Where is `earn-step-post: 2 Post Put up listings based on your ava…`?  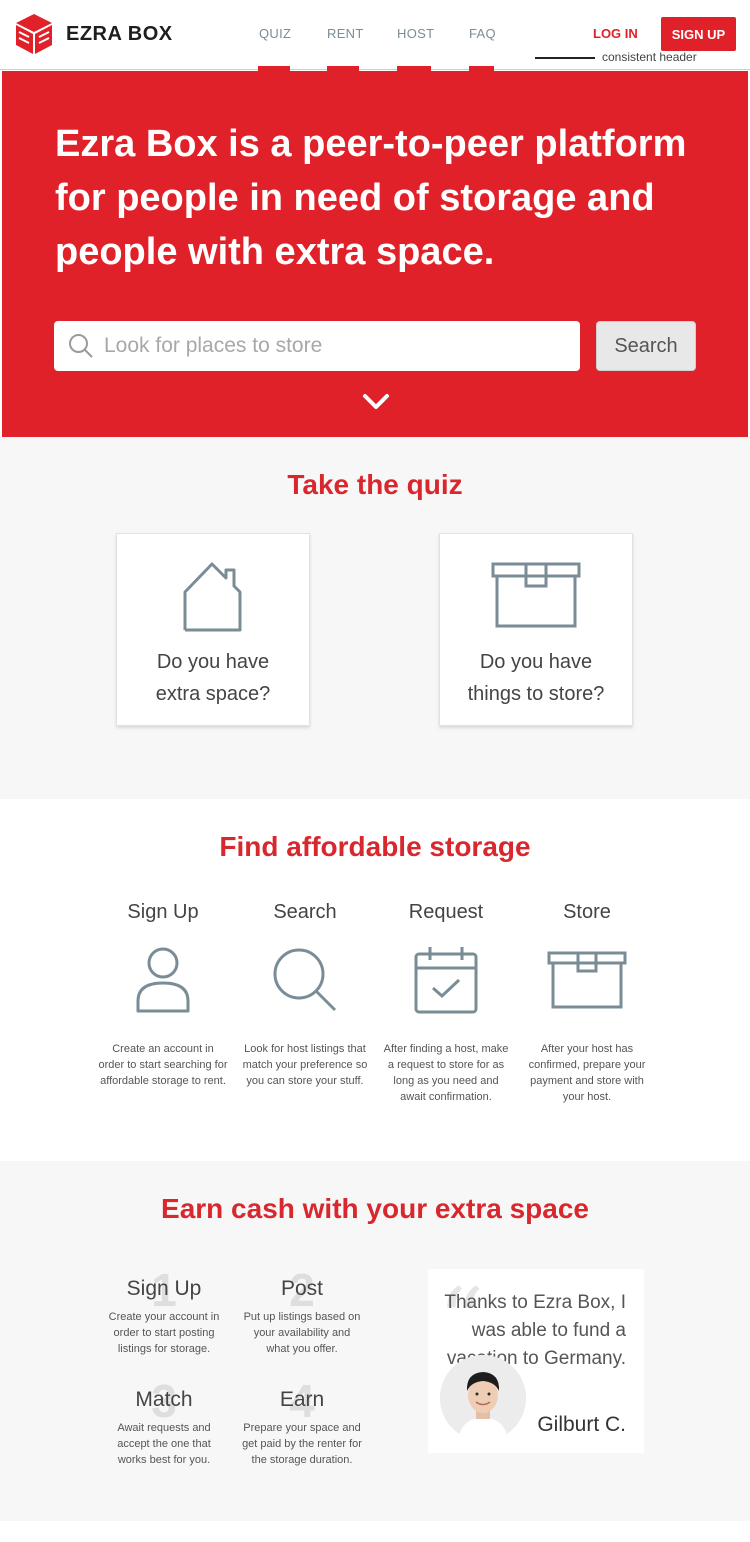 earn-step-post: 2 Post Put up listings based on your ava… is located at coordinates (302, 1310).